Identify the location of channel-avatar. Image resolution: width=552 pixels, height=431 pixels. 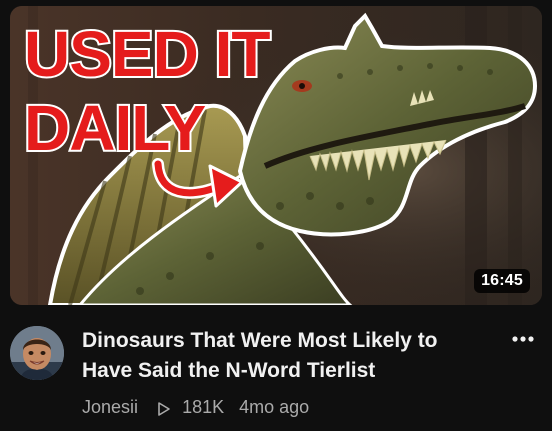
(37, 353).